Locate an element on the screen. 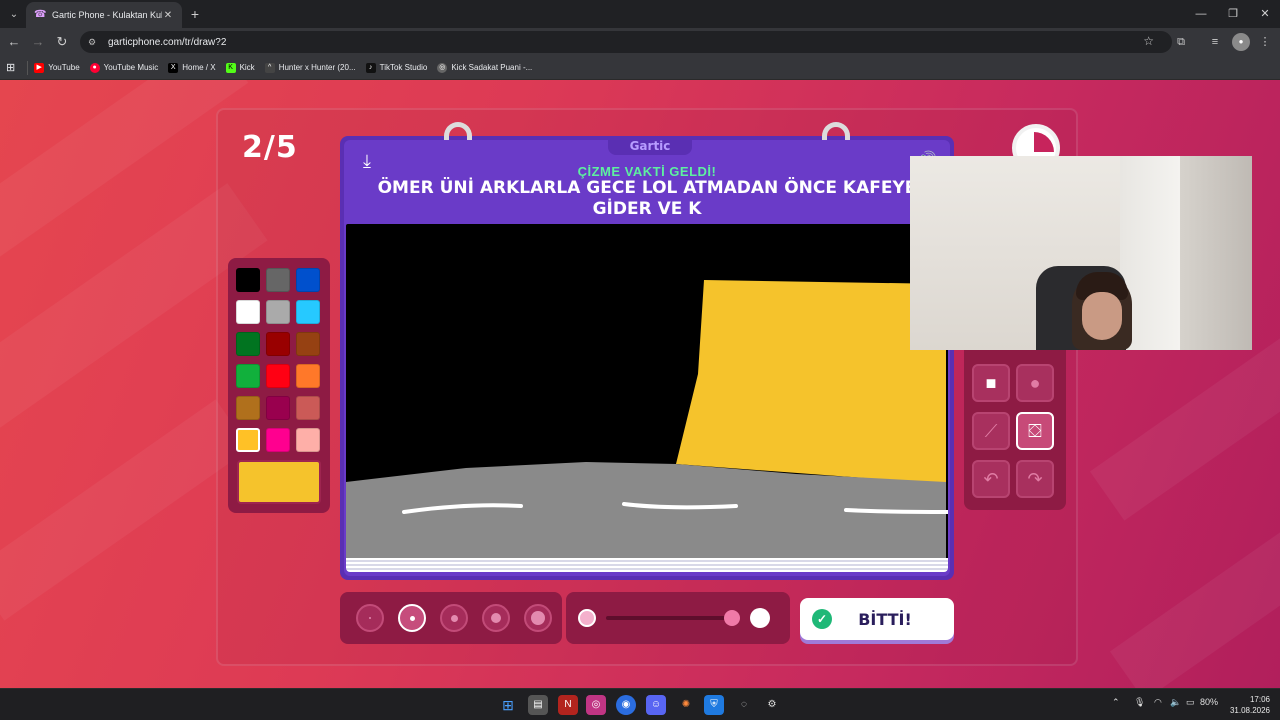  file-explorer-icon: ▤ is located at coordinates (538, 705).